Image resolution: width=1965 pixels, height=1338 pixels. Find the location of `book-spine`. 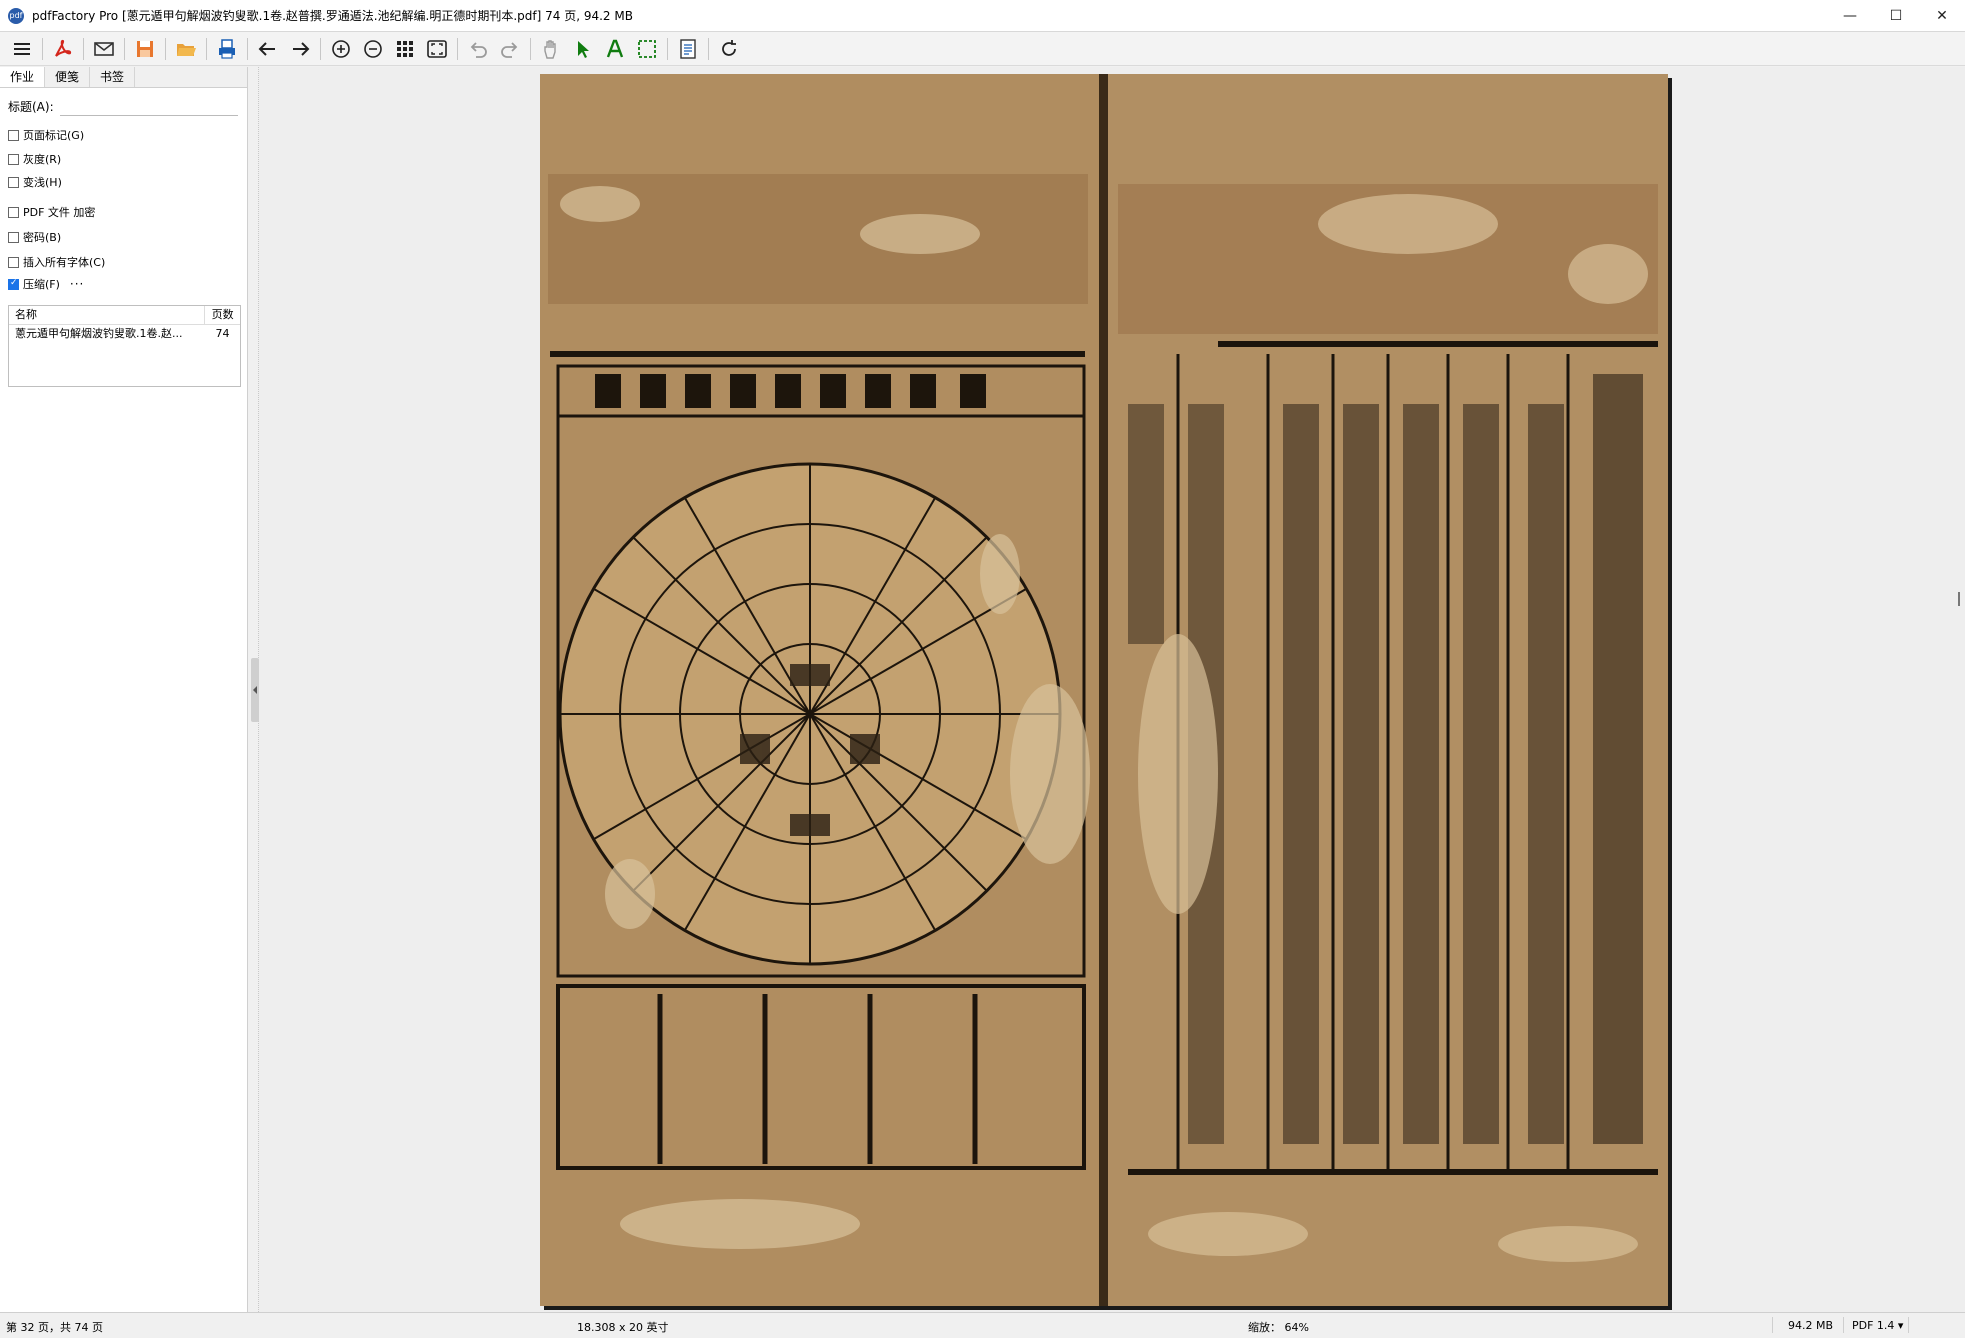

book-spine is located at coordinates (1103, 690).